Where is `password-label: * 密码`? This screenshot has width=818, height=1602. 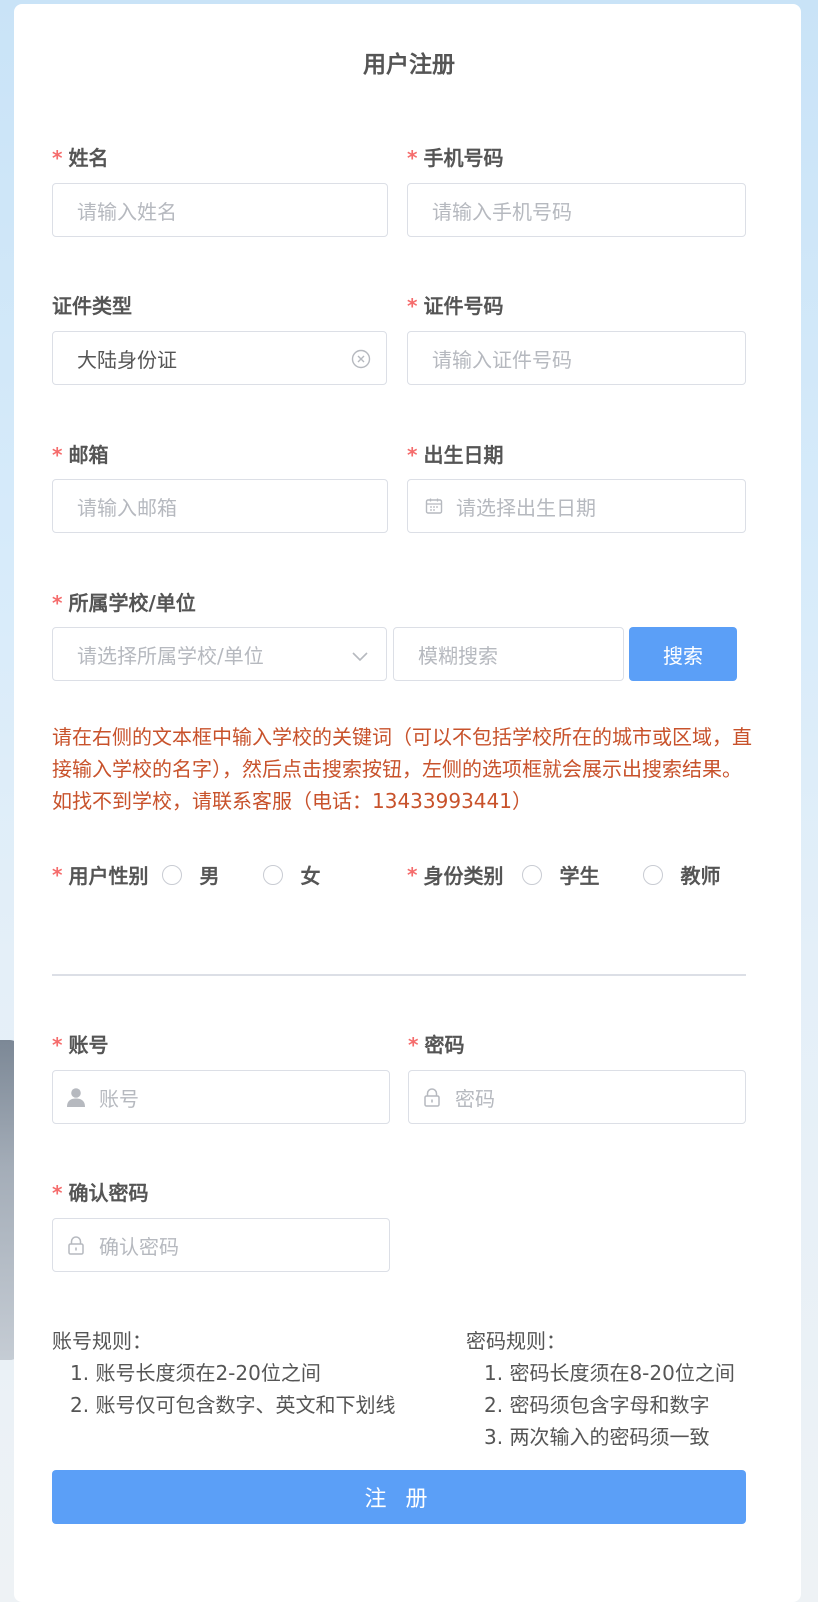
password-label: * 密码 is located at coordinates (436, 1045).